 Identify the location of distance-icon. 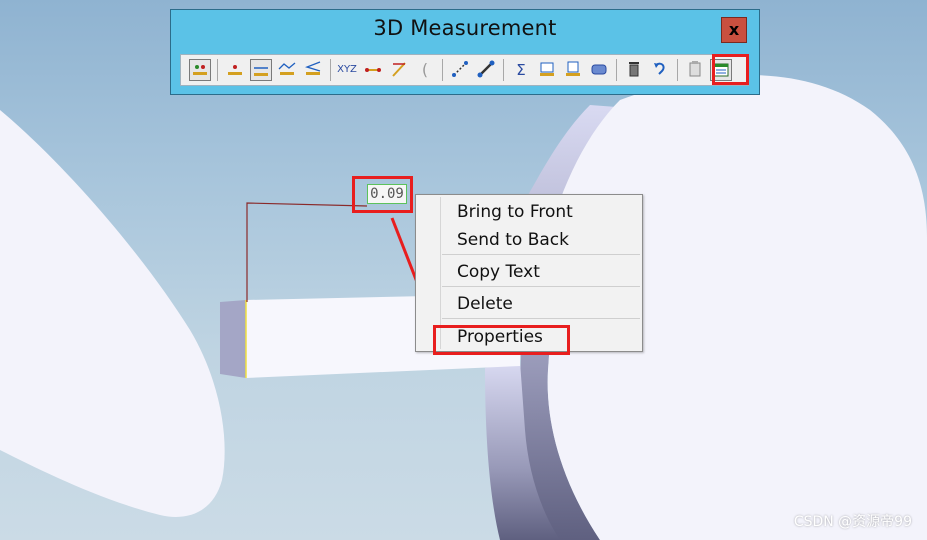
(373, 70).